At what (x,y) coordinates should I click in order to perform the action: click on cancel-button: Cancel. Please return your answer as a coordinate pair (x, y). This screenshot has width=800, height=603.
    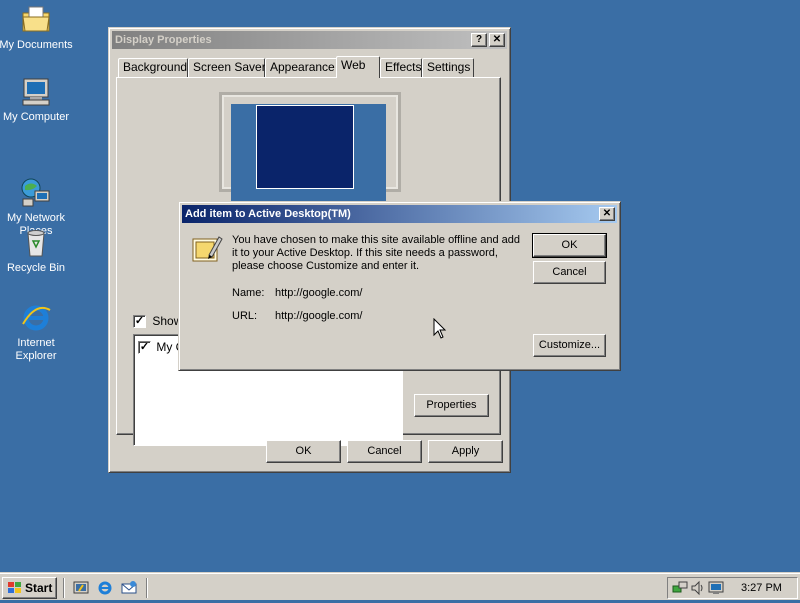
    Looking at the image, I should click on (384, 451).